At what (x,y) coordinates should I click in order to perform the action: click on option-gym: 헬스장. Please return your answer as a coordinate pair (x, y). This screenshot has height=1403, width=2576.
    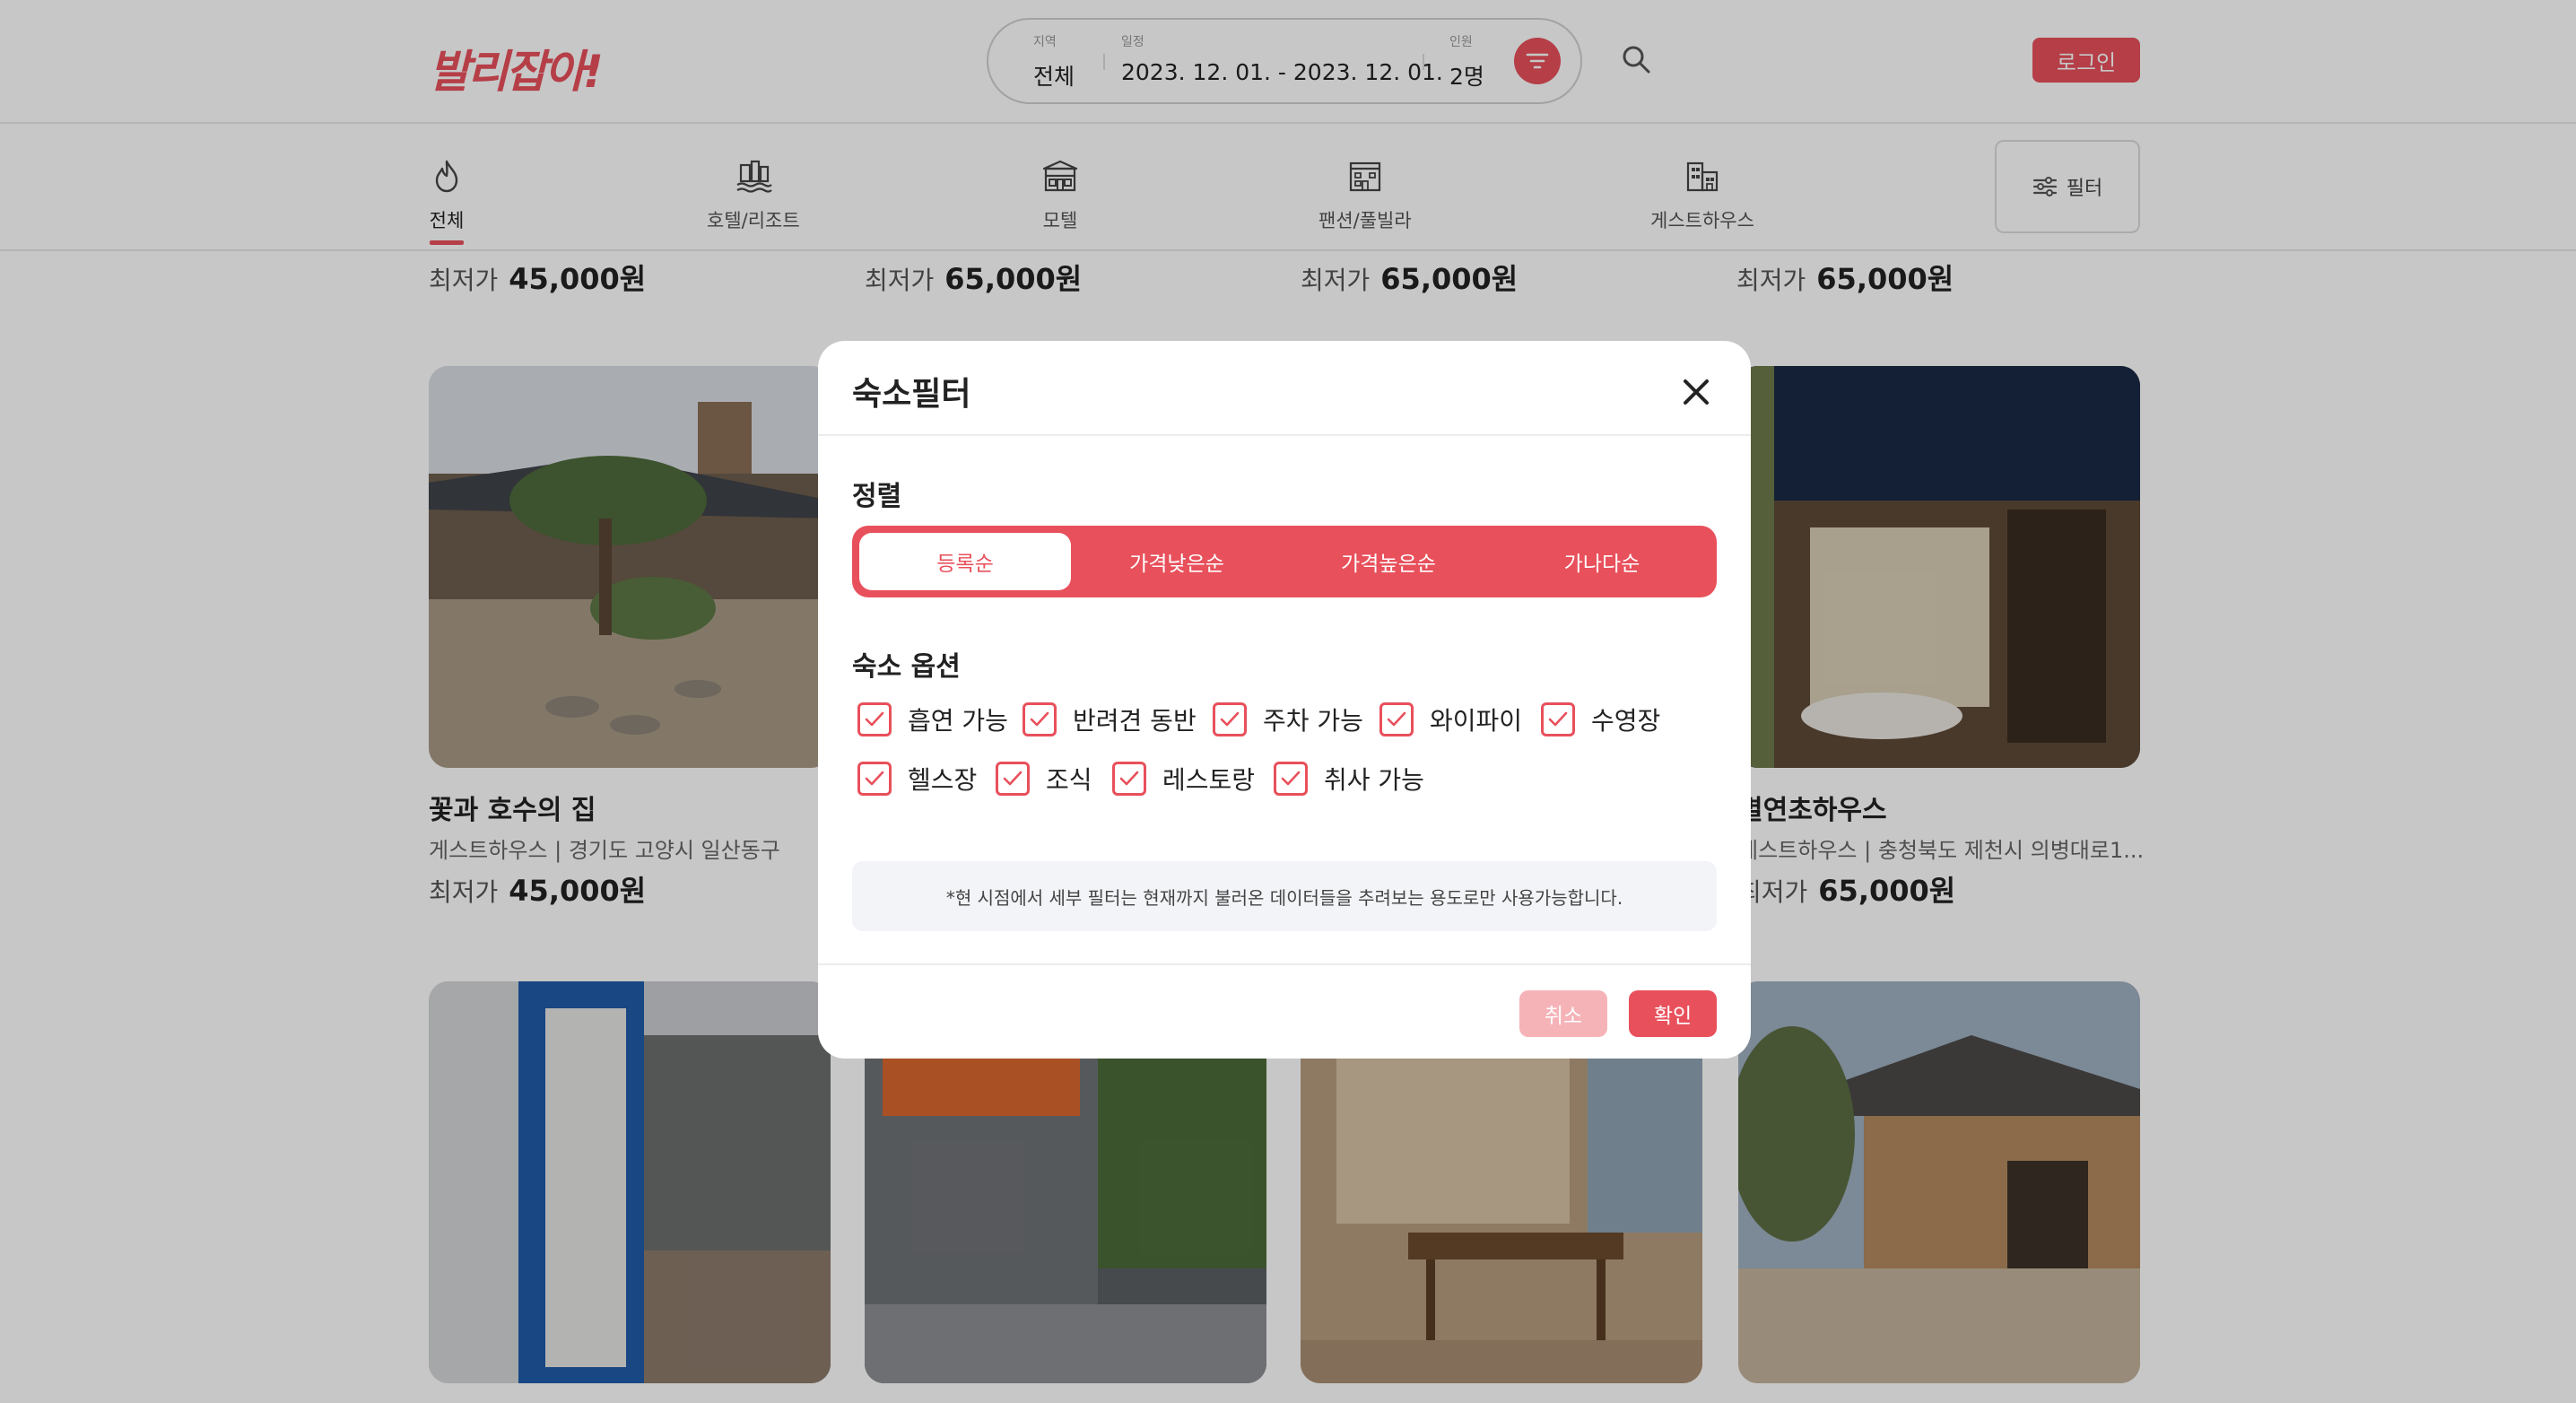
    Looking at the image, I should click on (917, 779).